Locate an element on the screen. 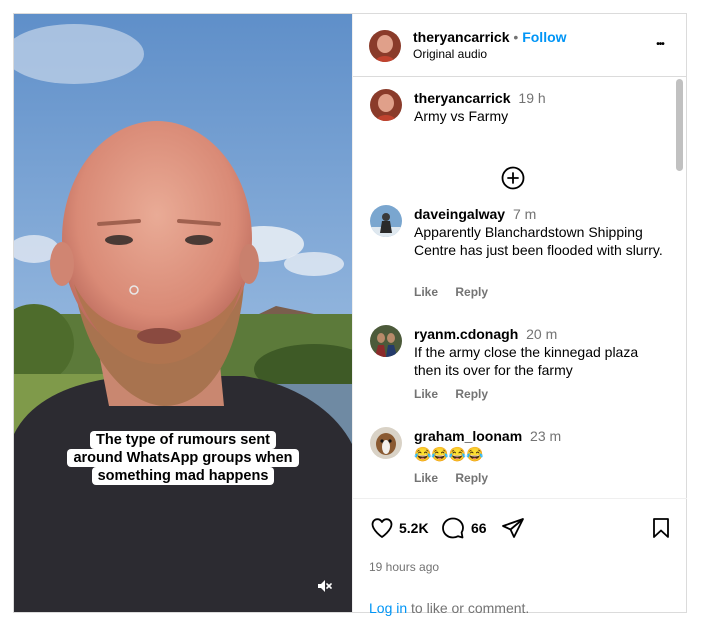 The height and width of the screenshot is (626, 701). comment-button is located at coordinates (453, 528).